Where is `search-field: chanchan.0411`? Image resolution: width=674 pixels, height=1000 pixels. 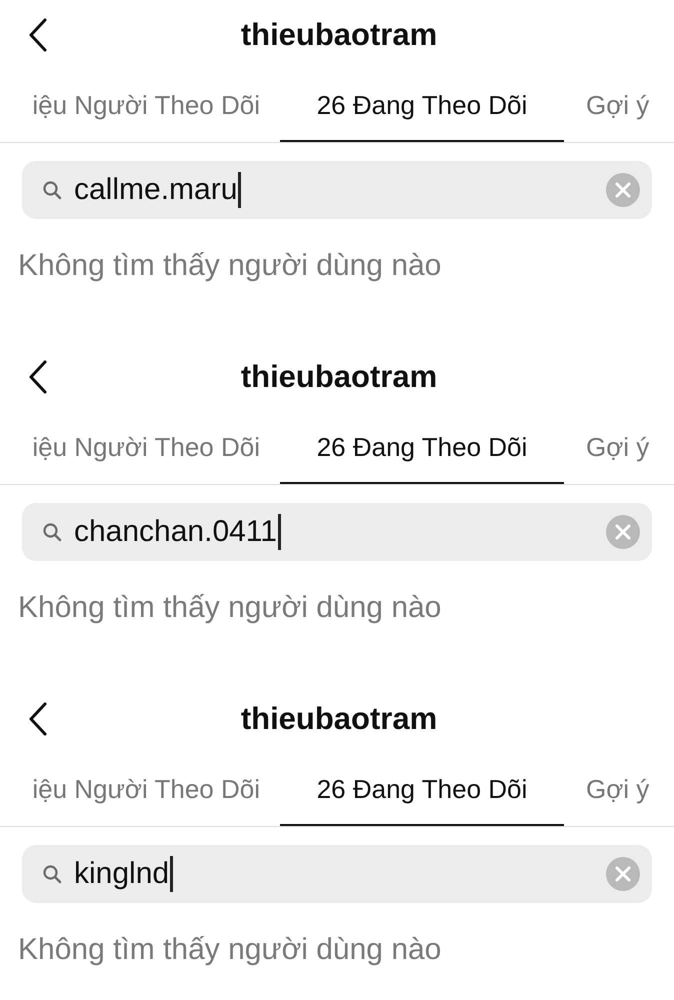
search-field: chanchan.0411 is located at coordinates (337, 532).